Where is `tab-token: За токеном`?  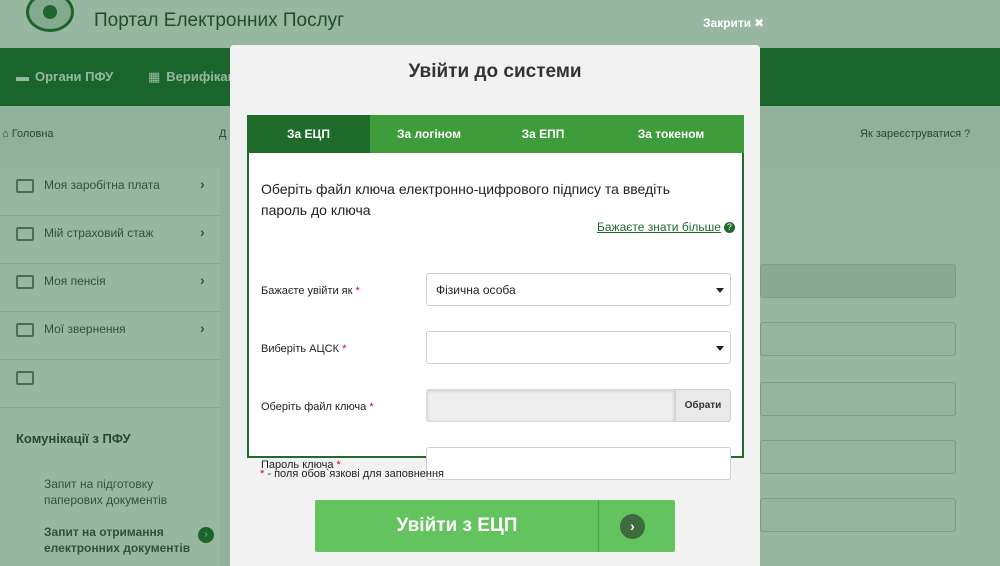
tab-token: За токеном is located at coordinates (671, 134).